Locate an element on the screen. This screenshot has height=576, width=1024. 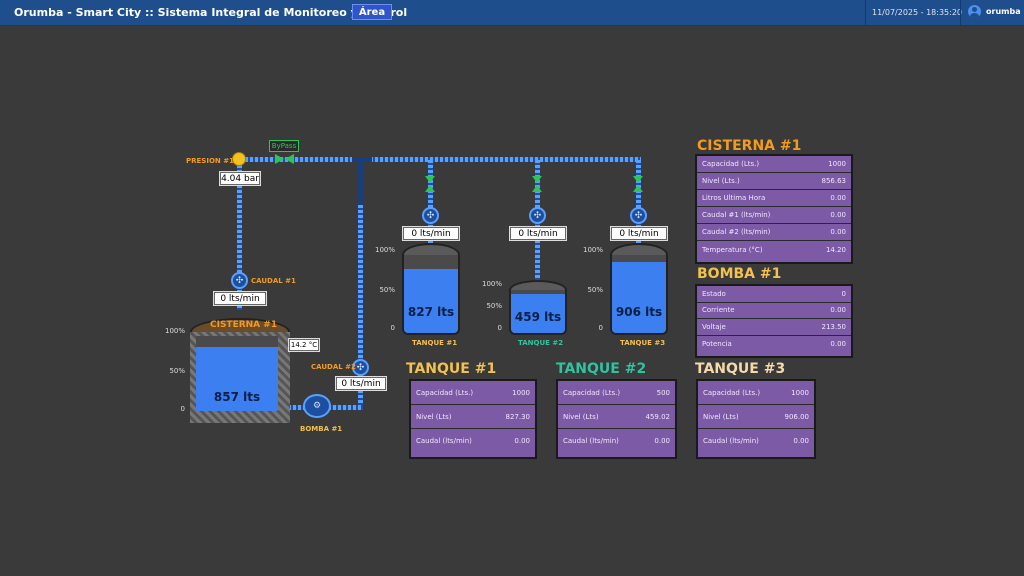
cisterna-inner: 857 lts is located at coordinates (237, 373).